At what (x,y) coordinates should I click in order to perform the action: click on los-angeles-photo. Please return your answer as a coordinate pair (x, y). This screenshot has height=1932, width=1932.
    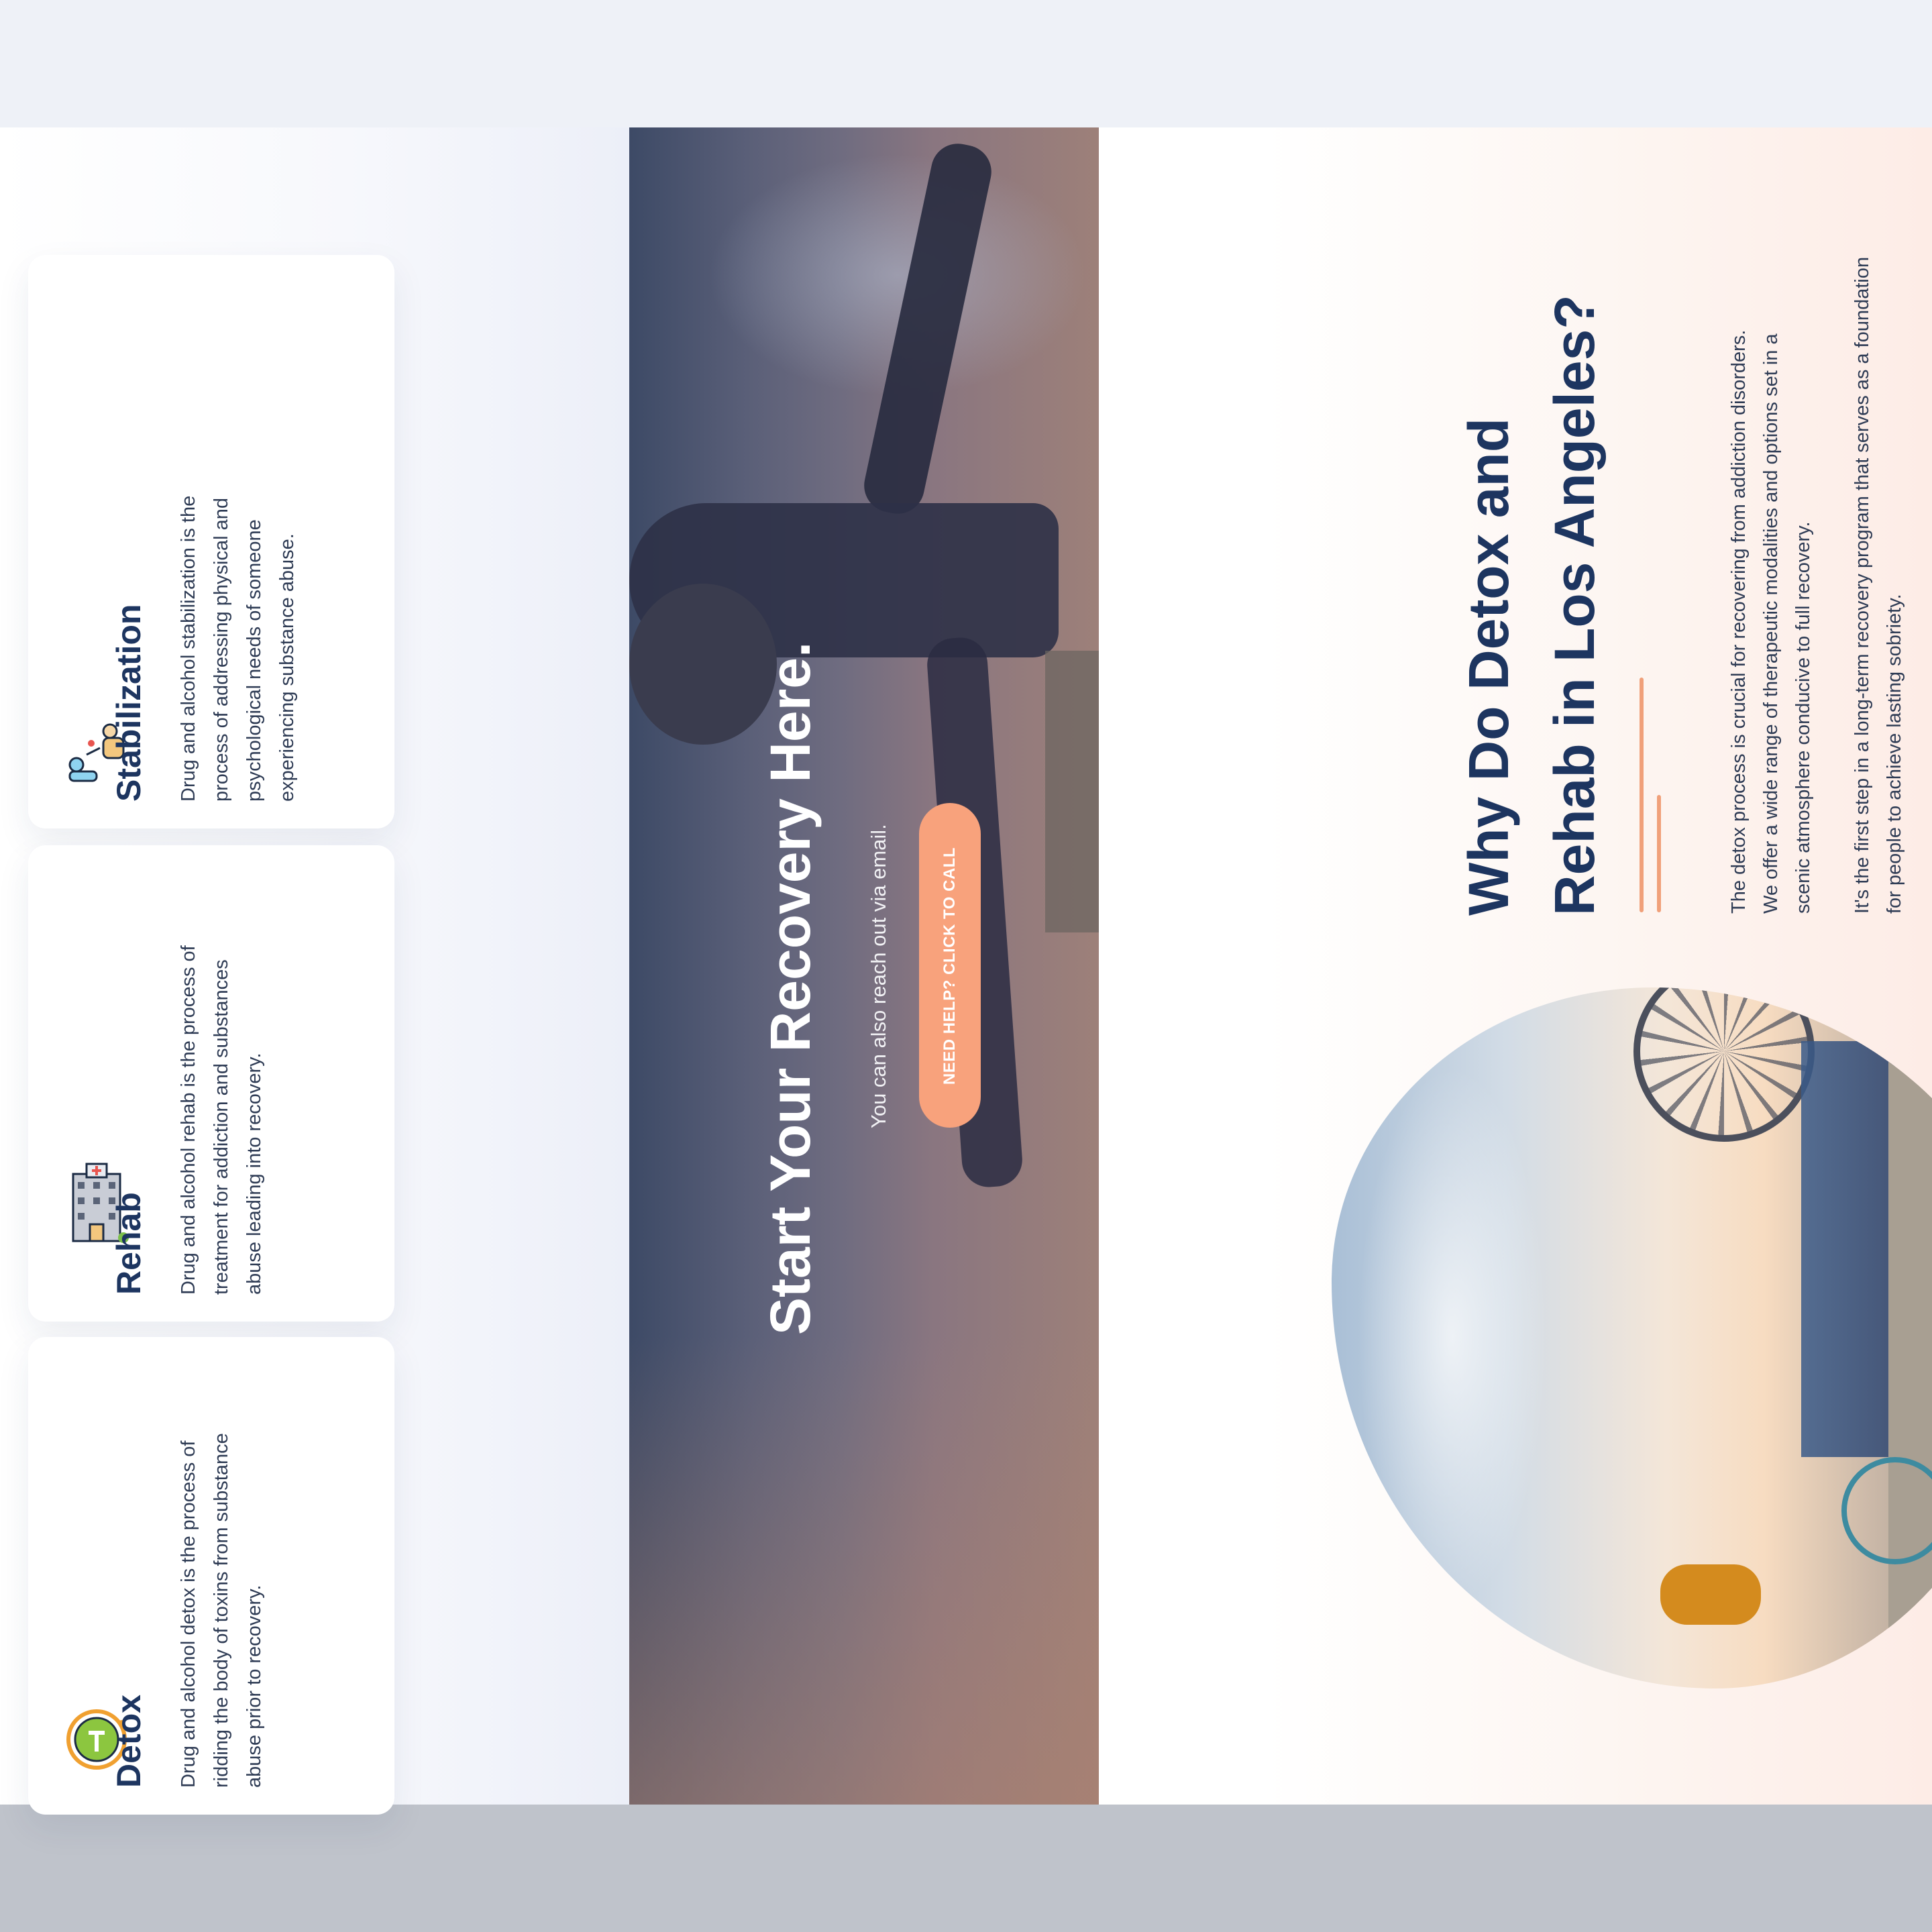
    Looking at the image, I should click on (1632, 1337).